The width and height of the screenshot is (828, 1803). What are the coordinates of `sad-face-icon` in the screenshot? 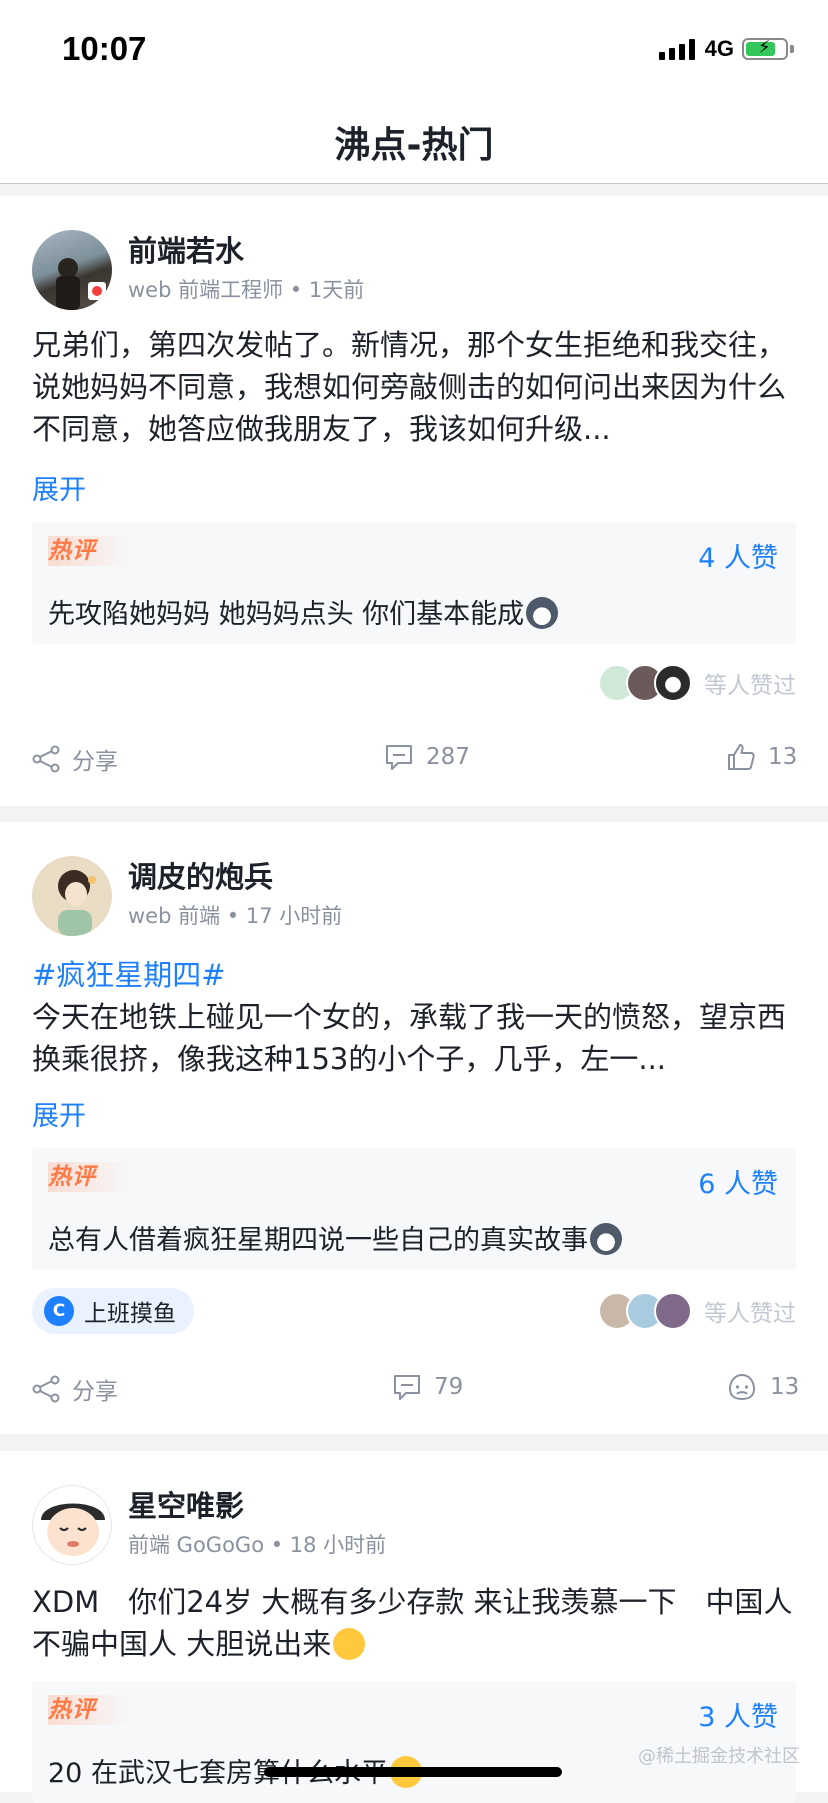 It's located at (742, 1387).